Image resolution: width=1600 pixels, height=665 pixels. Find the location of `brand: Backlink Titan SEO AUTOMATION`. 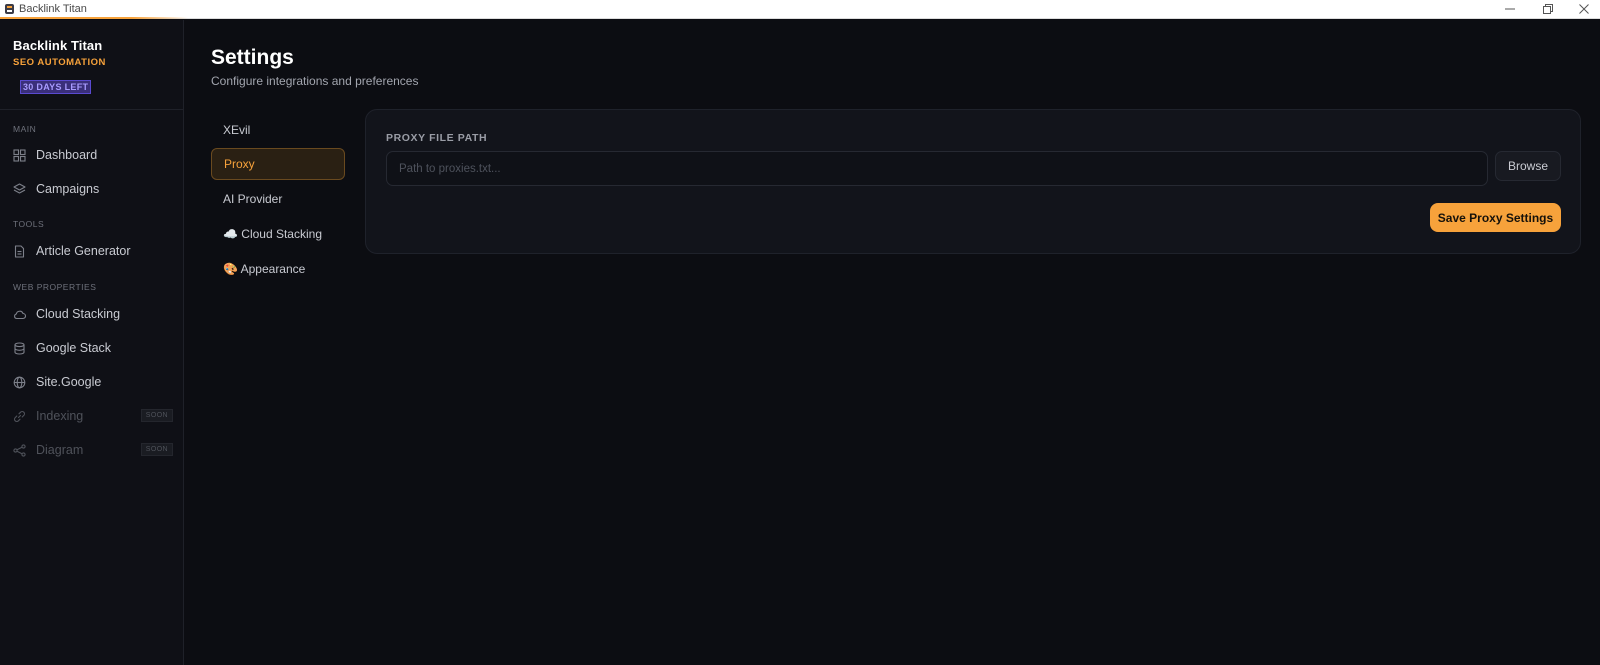

brand: Backlink Titan SEO AUTOMATION is located at coordinates (59, 53).